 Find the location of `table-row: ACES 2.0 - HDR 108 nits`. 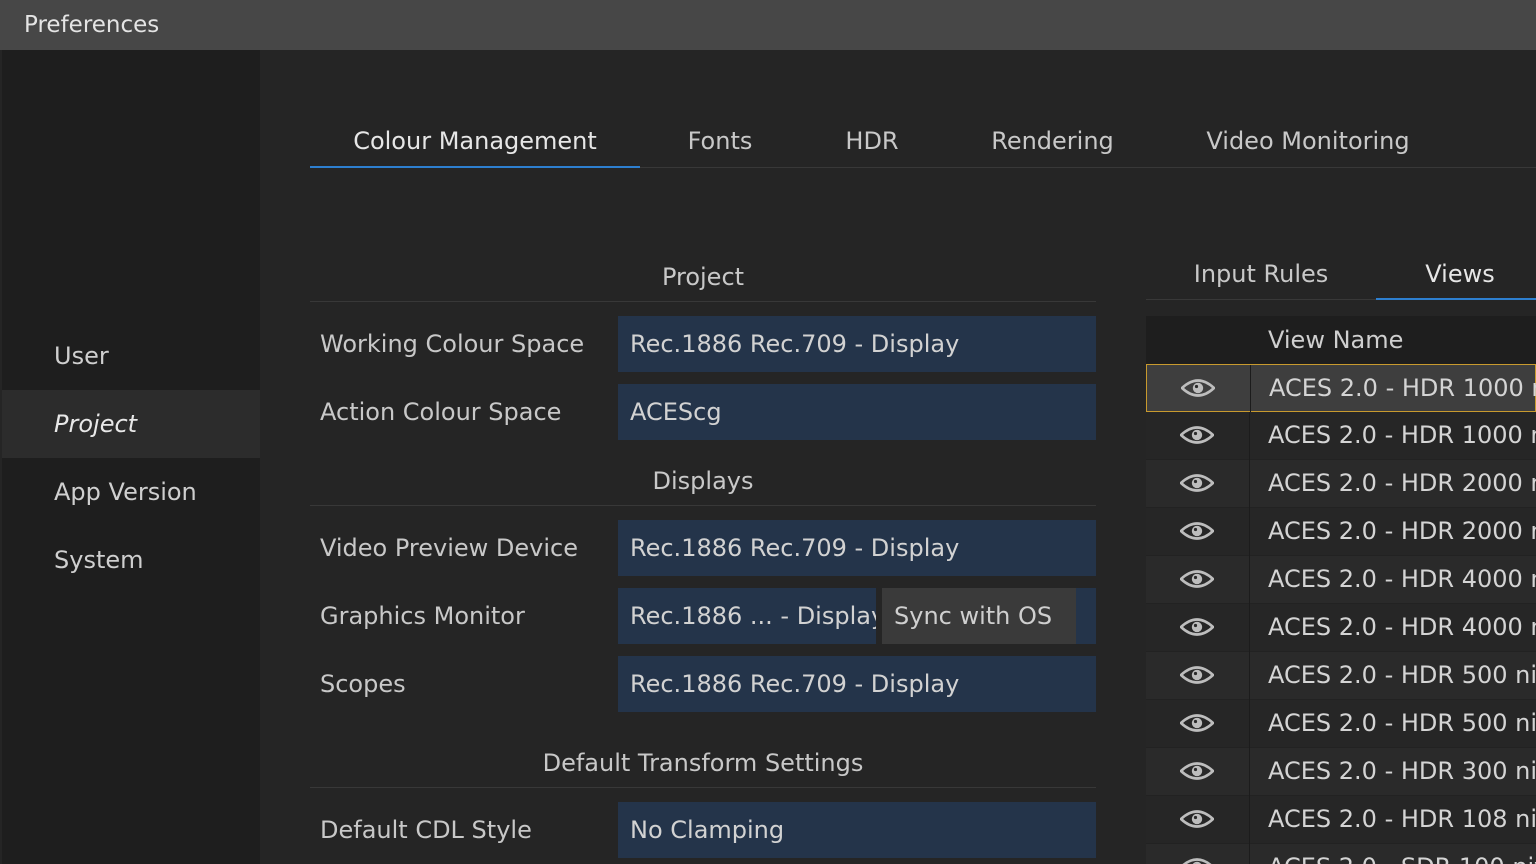

table-row: ACES 2.0 - HDR 108 nits is located at coordinates (1341, 820).